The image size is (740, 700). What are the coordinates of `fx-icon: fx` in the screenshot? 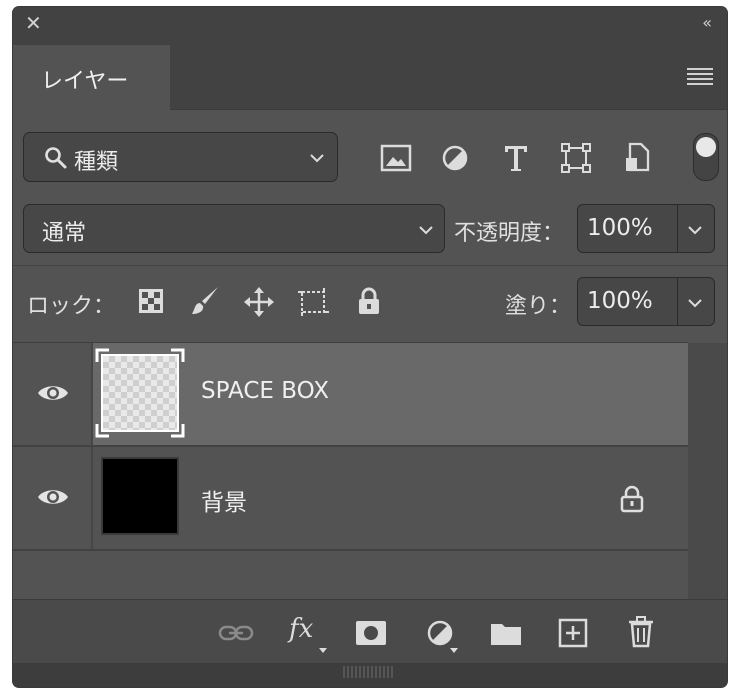 It's located at (301, 629).